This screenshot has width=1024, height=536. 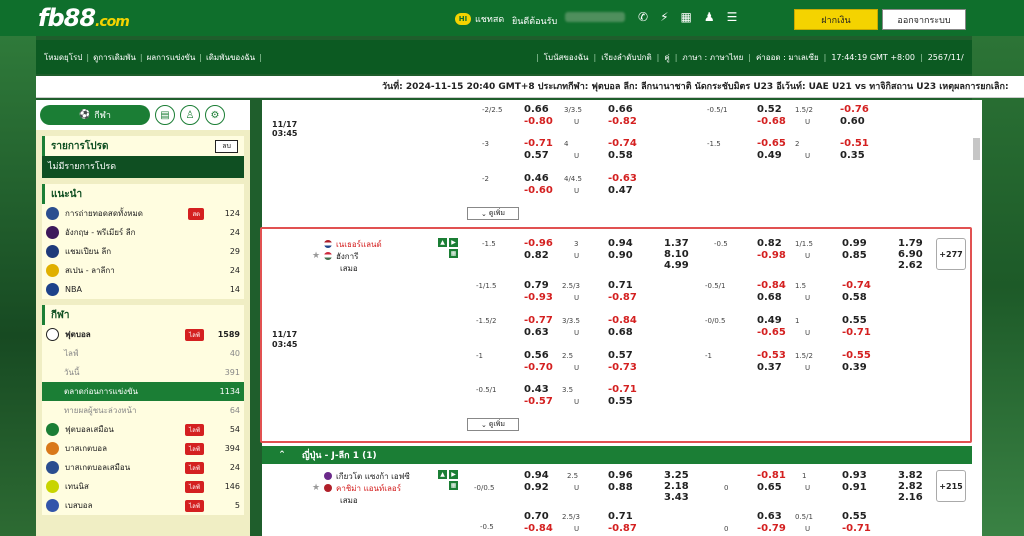 I want to click on play-icon: ▶, so click(x=453, y=242).